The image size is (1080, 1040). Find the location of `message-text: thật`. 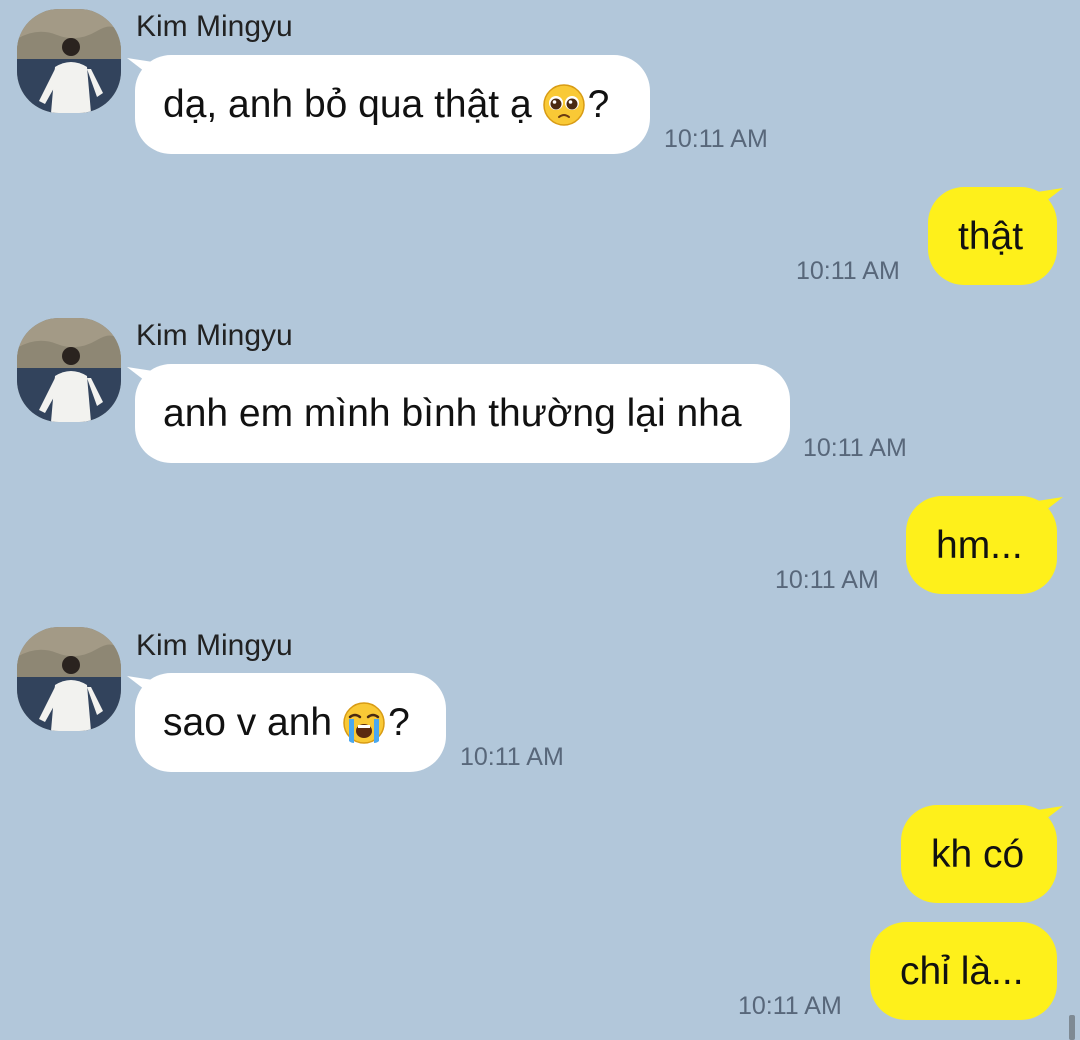

message-text: thật is located at coordinates (991, 236).